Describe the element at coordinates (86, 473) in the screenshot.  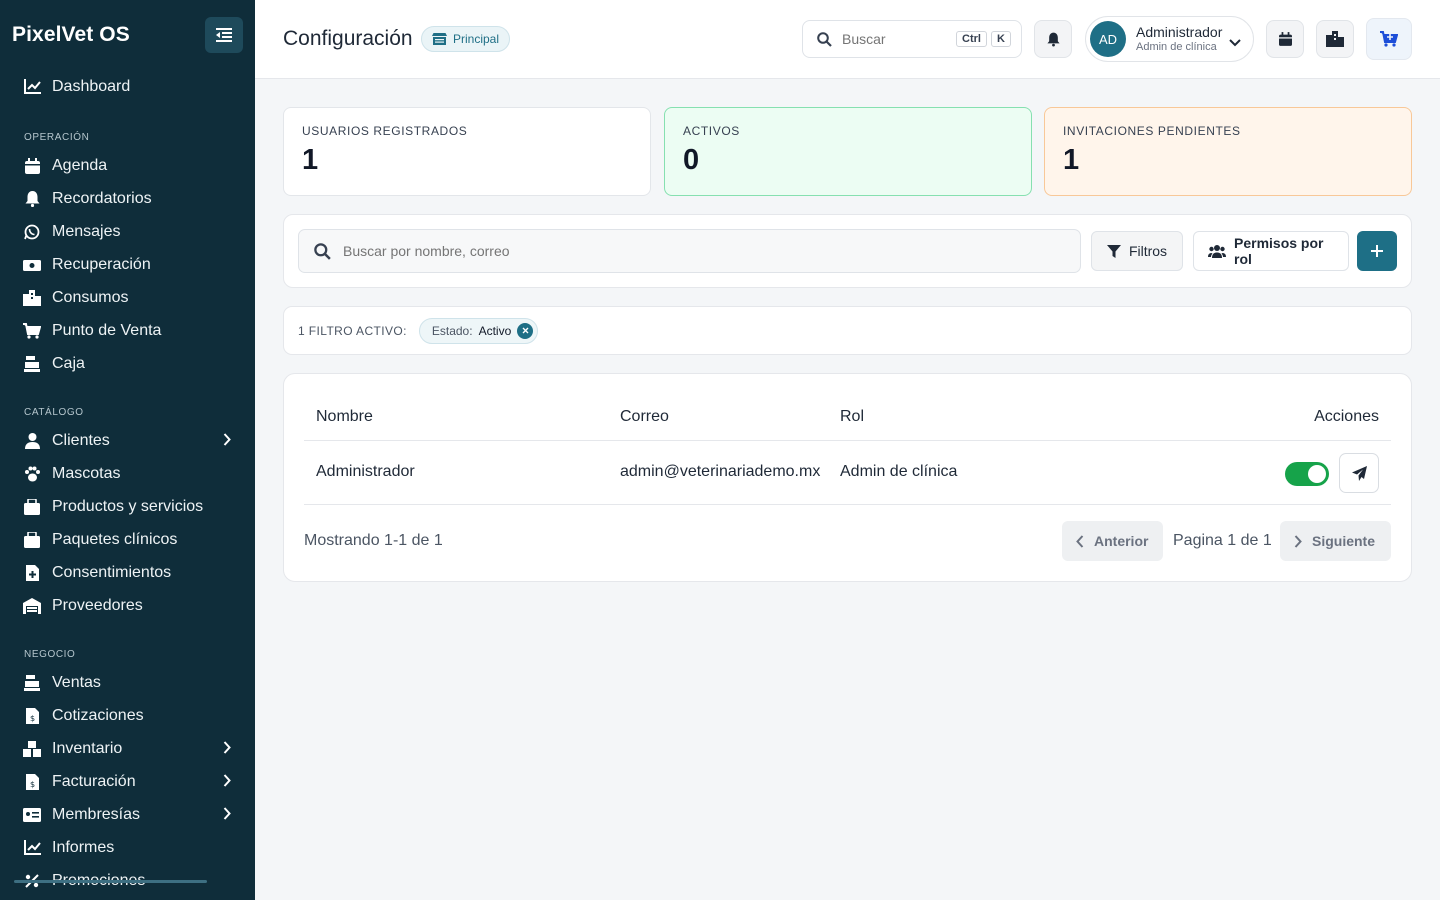
I see `sidebar-item-label: Mascotas` at that location.